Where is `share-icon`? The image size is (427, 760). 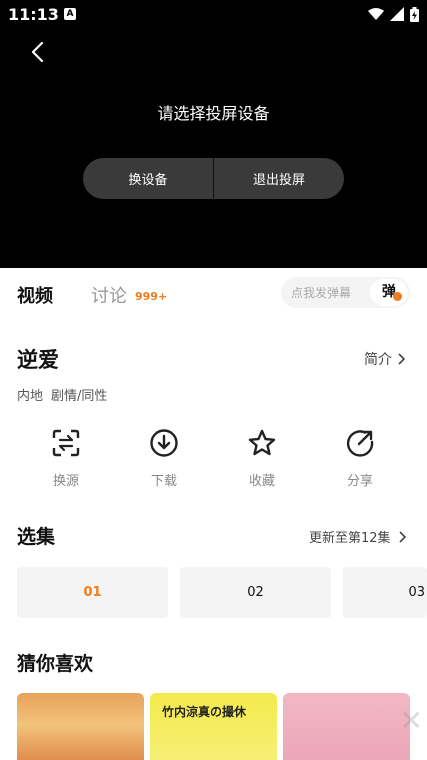
share-icon is located at coordinates (360, 443).